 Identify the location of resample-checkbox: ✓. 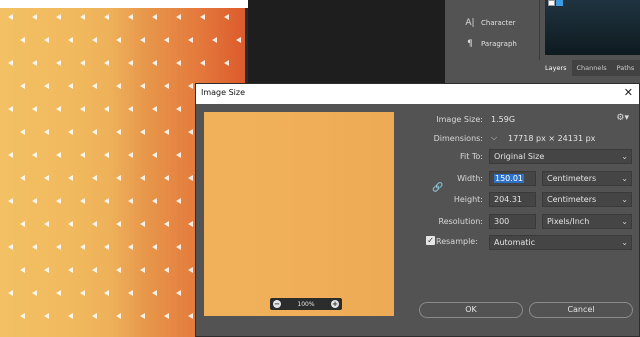
(430, 240).